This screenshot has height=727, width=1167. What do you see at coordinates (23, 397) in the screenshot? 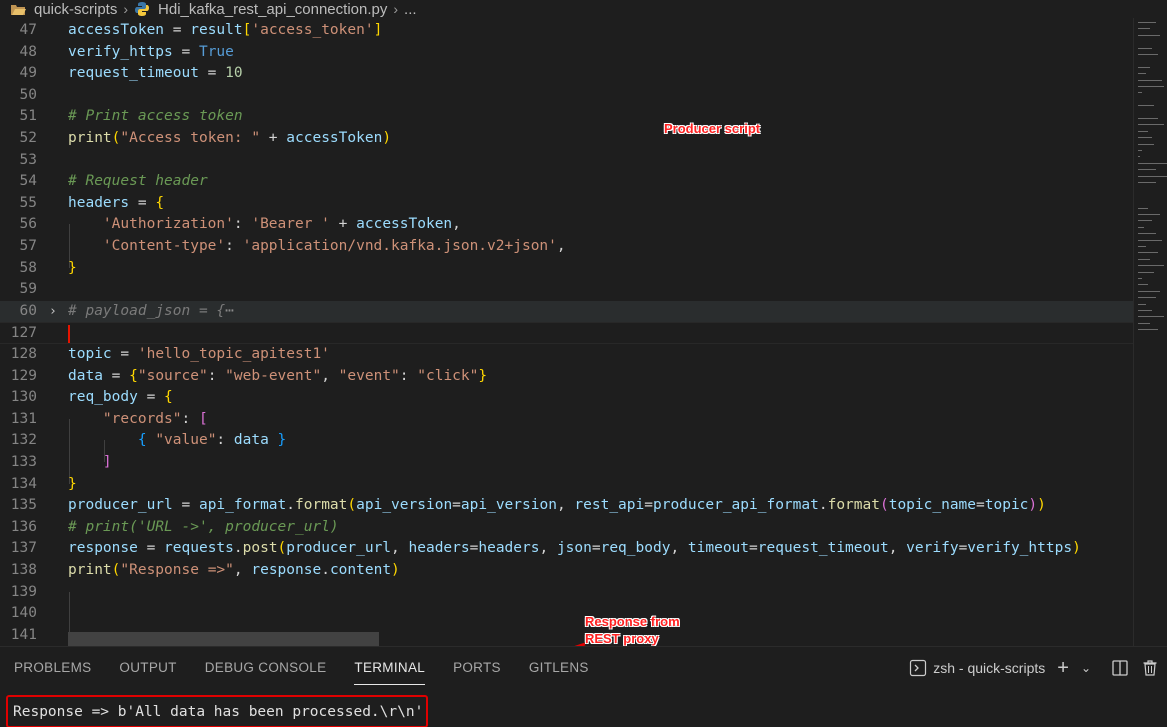
I see `line-number: 130` at bounding box center [23, 397].